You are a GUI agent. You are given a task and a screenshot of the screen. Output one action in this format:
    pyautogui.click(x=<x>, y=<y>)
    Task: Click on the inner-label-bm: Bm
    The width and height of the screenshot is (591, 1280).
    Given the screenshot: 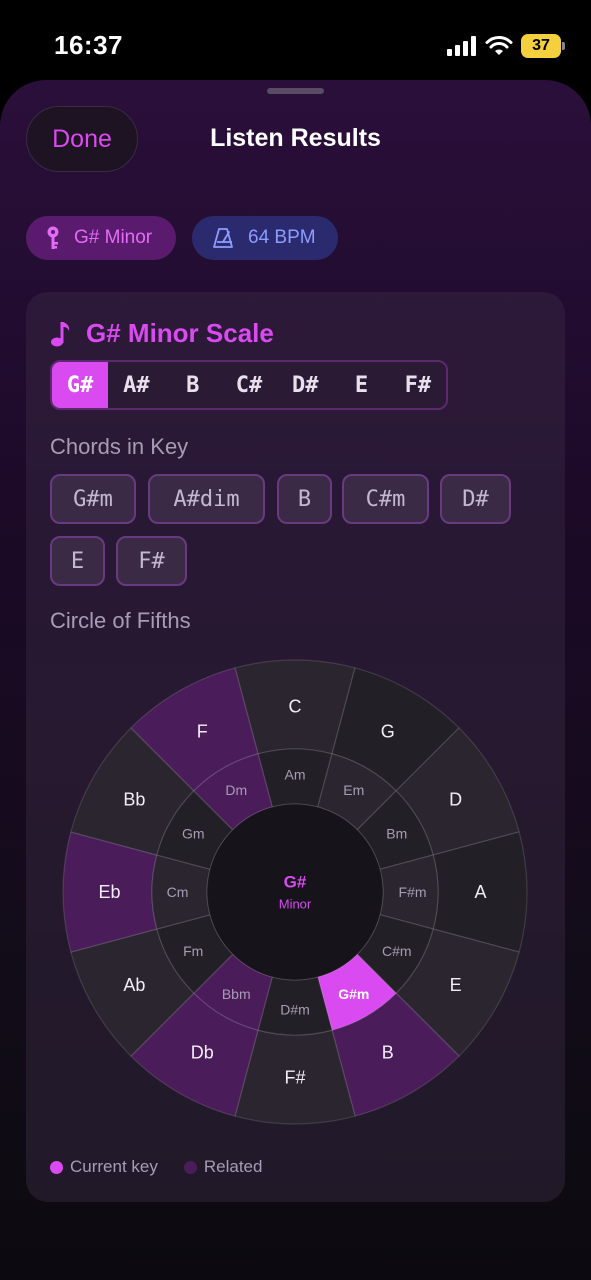 What is the action you would take?
    pyautogui.click(x=396, y=833)
    